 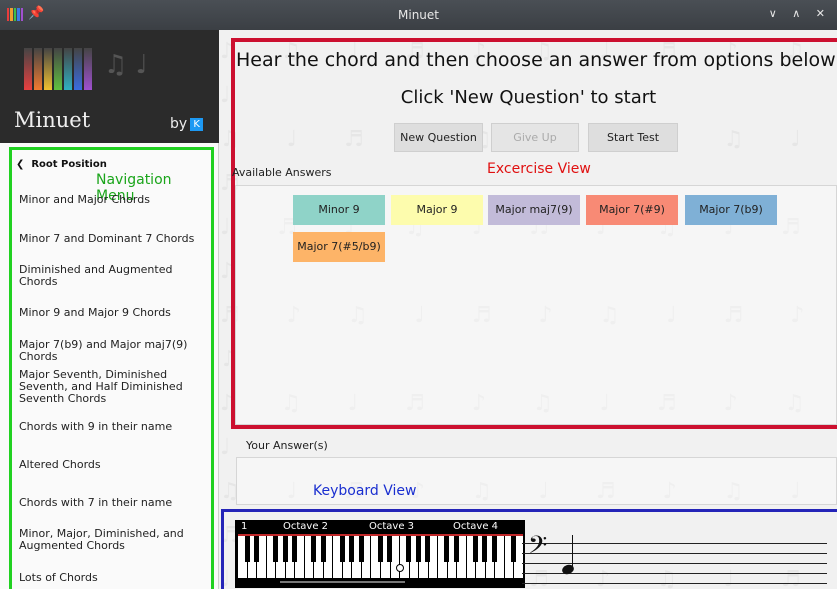 I want to click on answer-major-7-b9: Major 7(b9), so click(x=731, y=210).